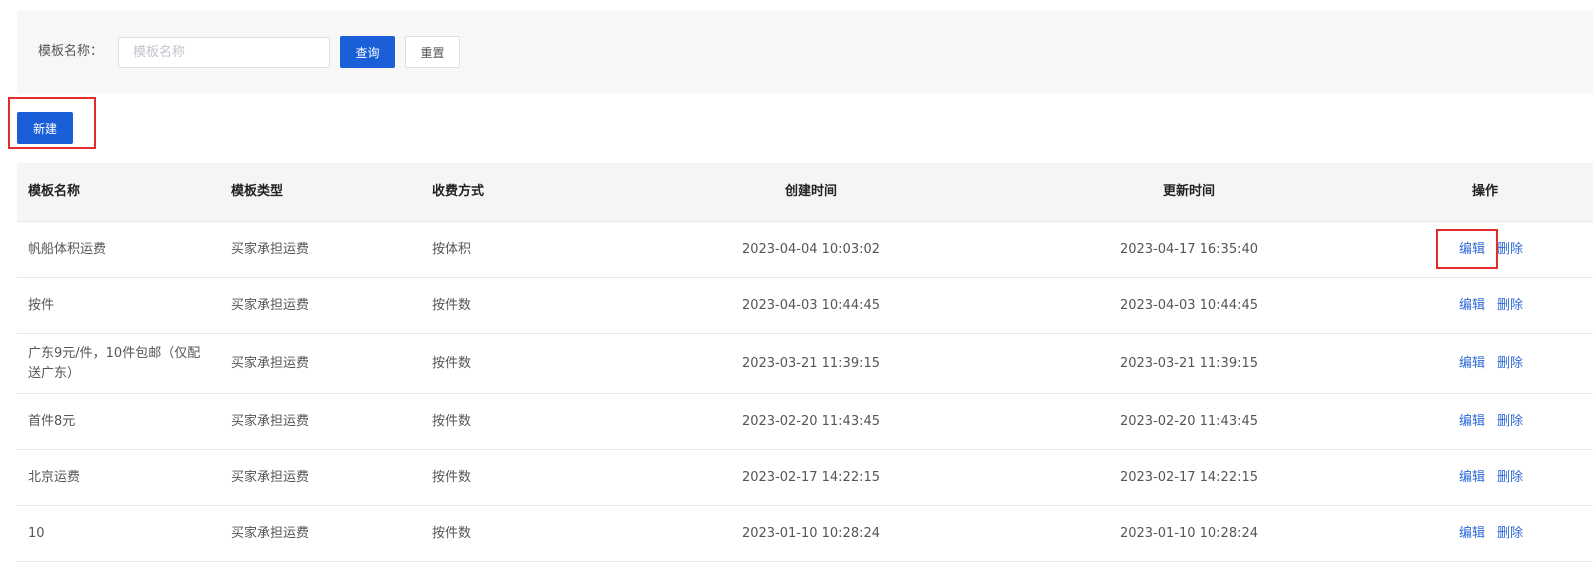 The width and height of the screenshot is (1593, 575). I want to click on column-header-fee: 收费方式, so click(458, 191).